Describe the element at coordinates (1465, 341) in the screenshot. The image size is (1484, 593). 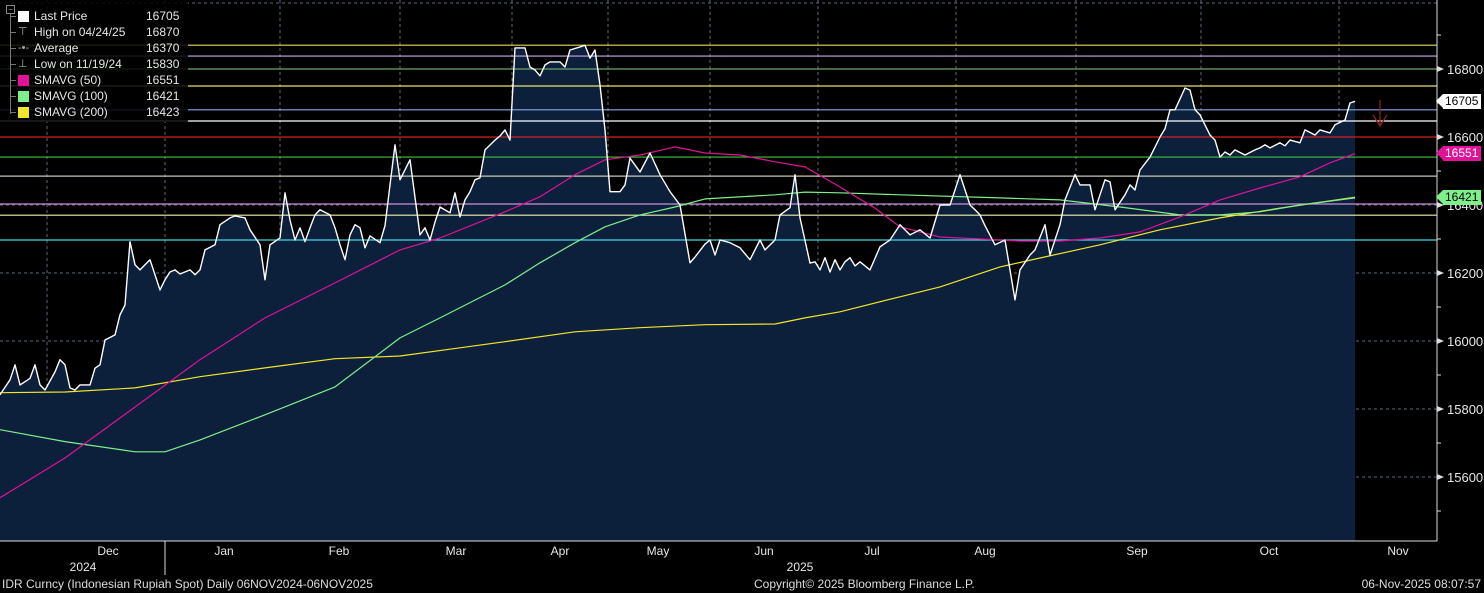
I see `y-tick-label: 16000` at that location.